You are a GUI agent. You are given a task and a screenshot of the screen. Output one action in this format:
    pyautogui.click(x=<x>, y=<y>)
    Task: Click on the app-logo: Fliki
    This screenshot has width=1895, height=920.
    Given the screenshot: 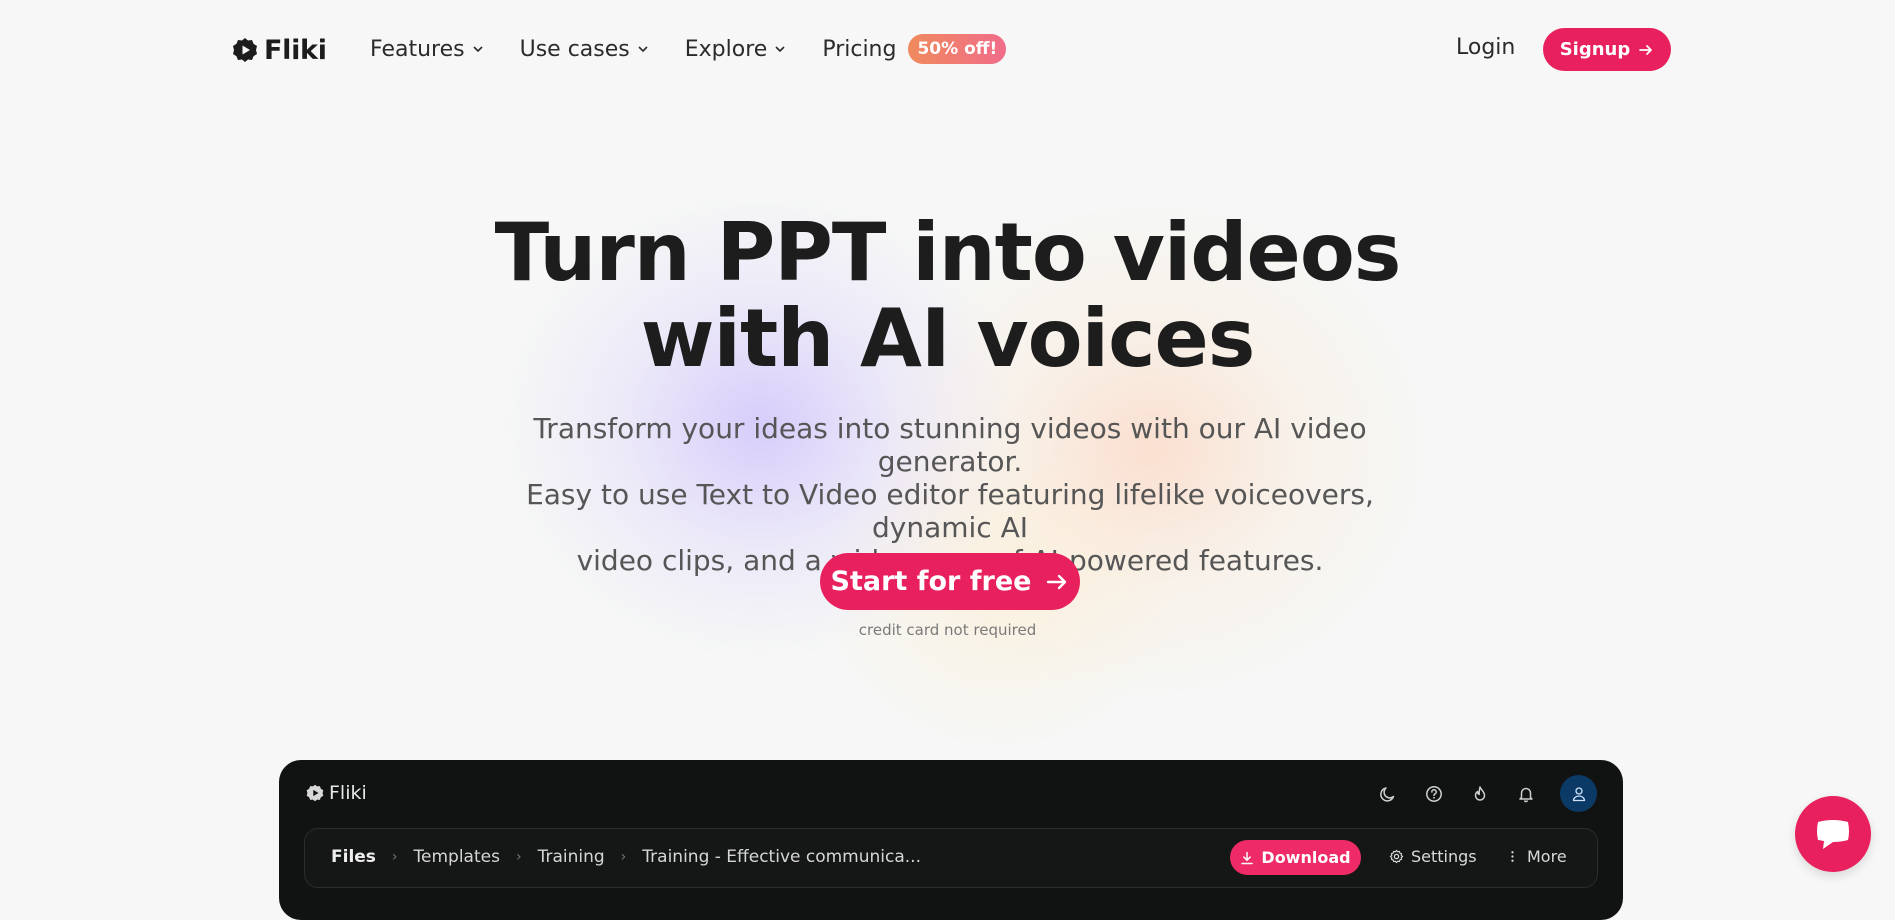 What is the action you would take?
    pyautogui.click(x=336, y=793)
    